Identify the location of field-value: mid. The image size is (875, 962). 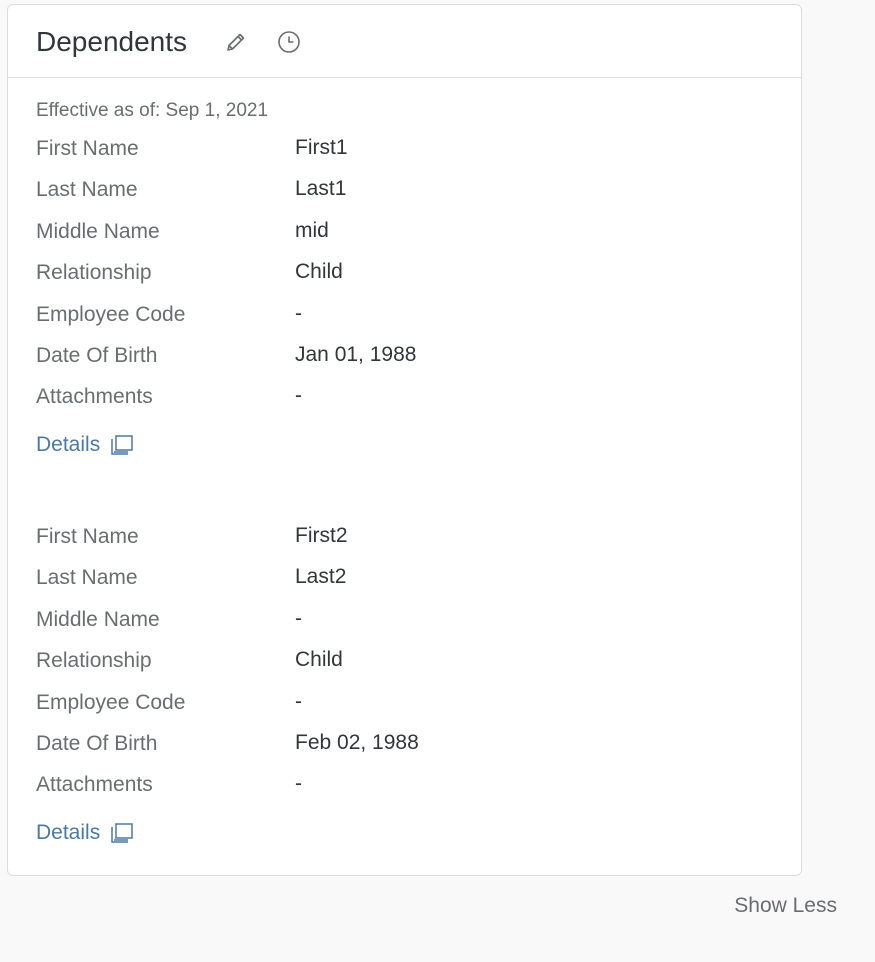
(312, 230).